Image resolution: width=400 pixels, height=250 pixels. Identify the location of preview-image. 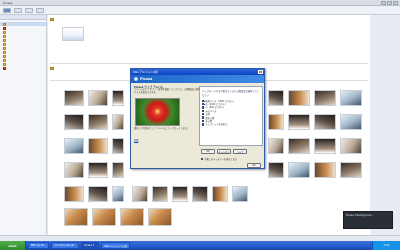
(157, 112).